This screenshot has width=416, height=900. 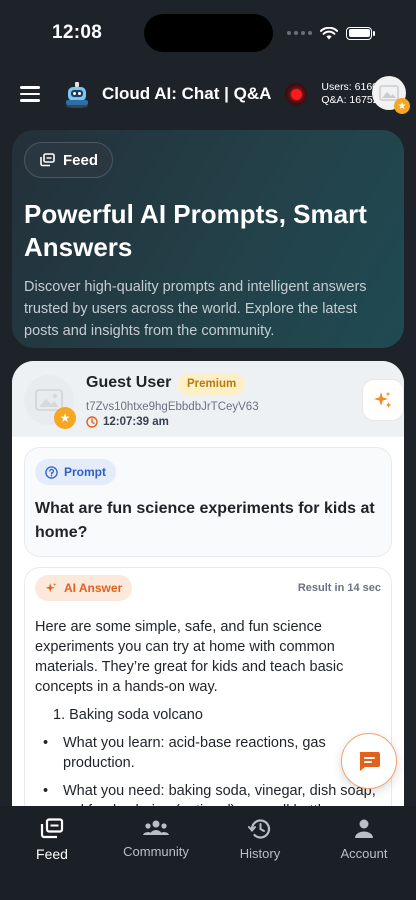 What do you see at coordinates (156, 851) in the screenshot?
I see `nav-label-community: Community` at bounding box center [156, 851].